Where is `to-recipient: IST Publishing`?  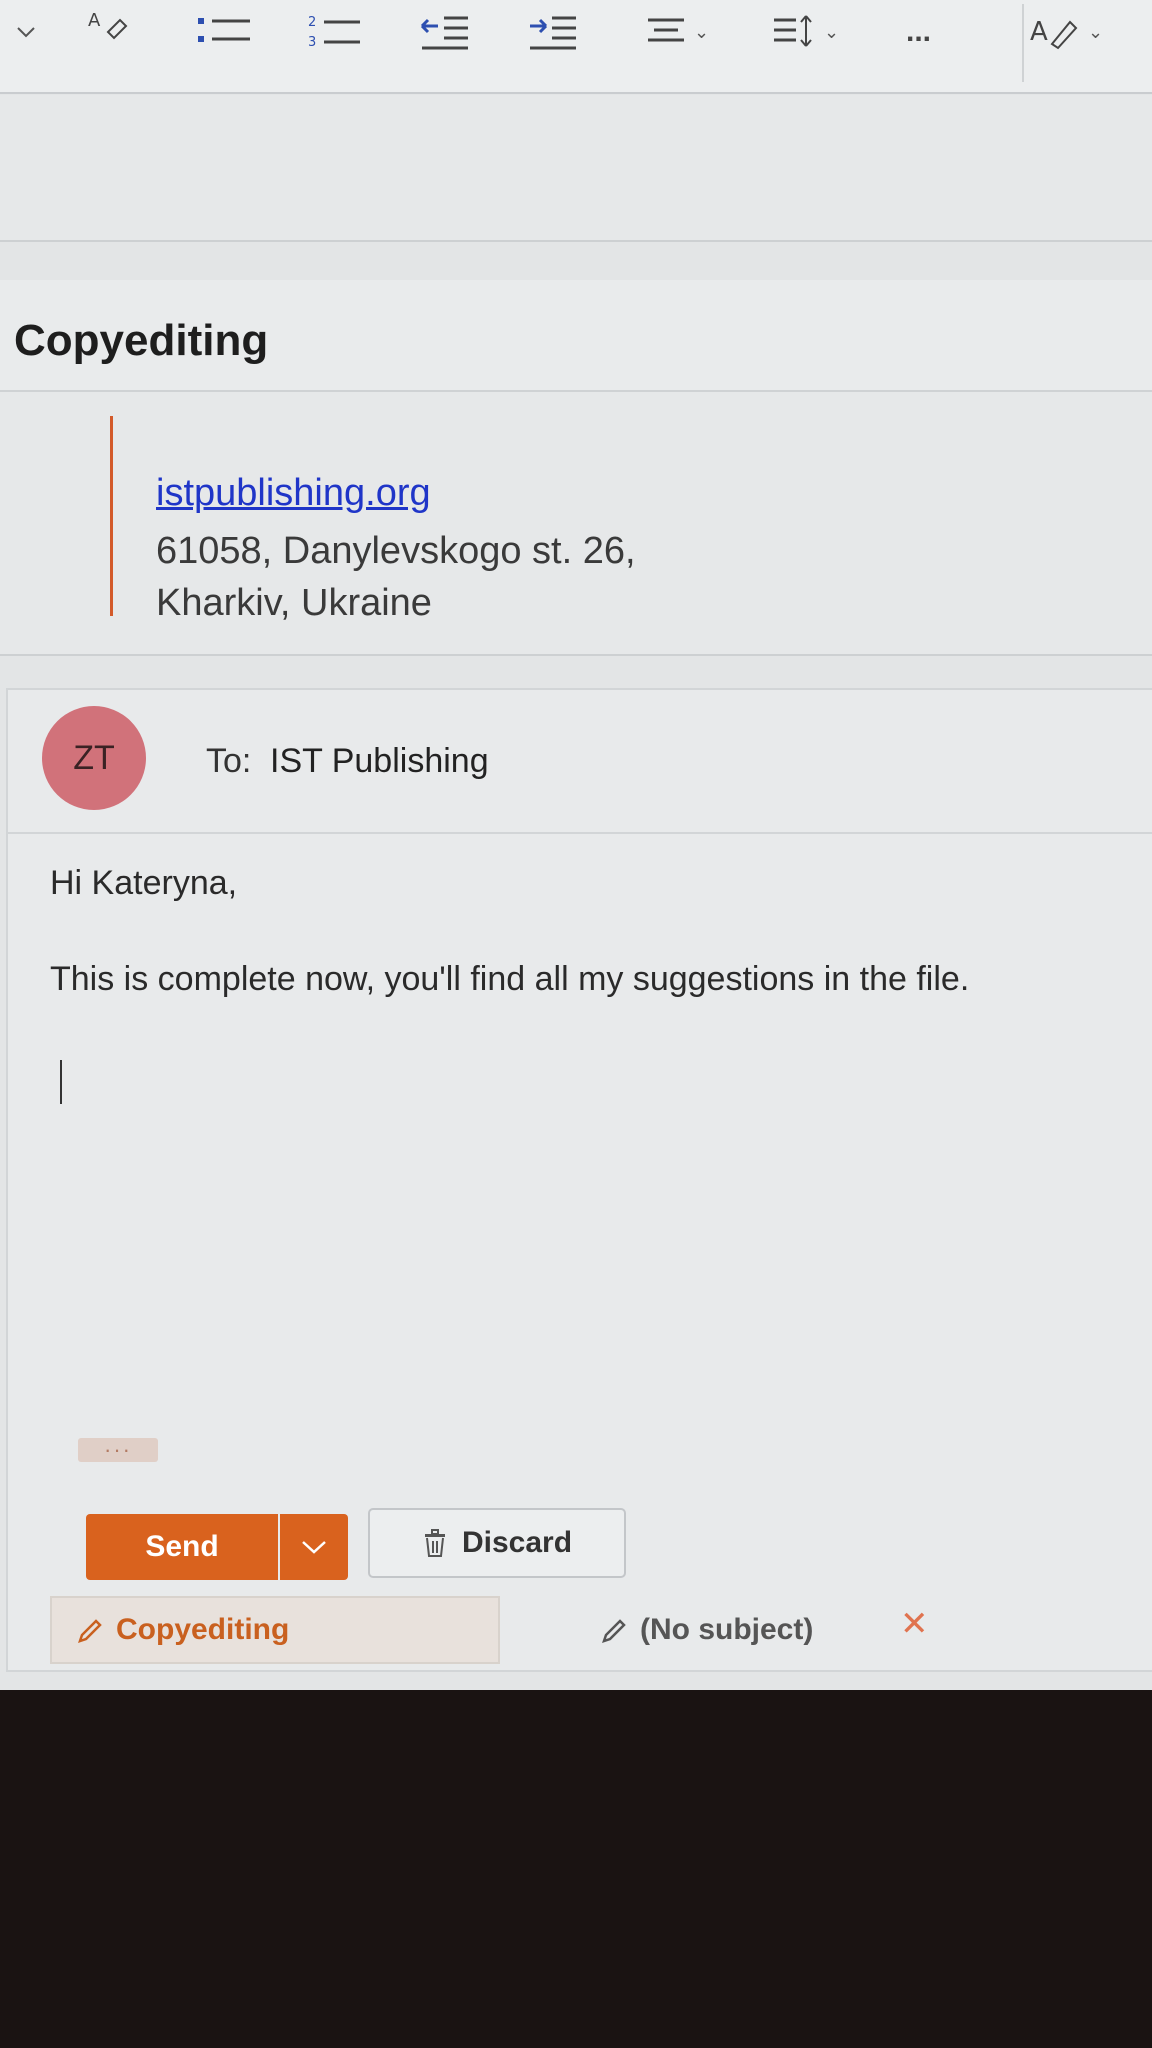 to-recipient: IST Publishing is located at coordinates (379, 761).